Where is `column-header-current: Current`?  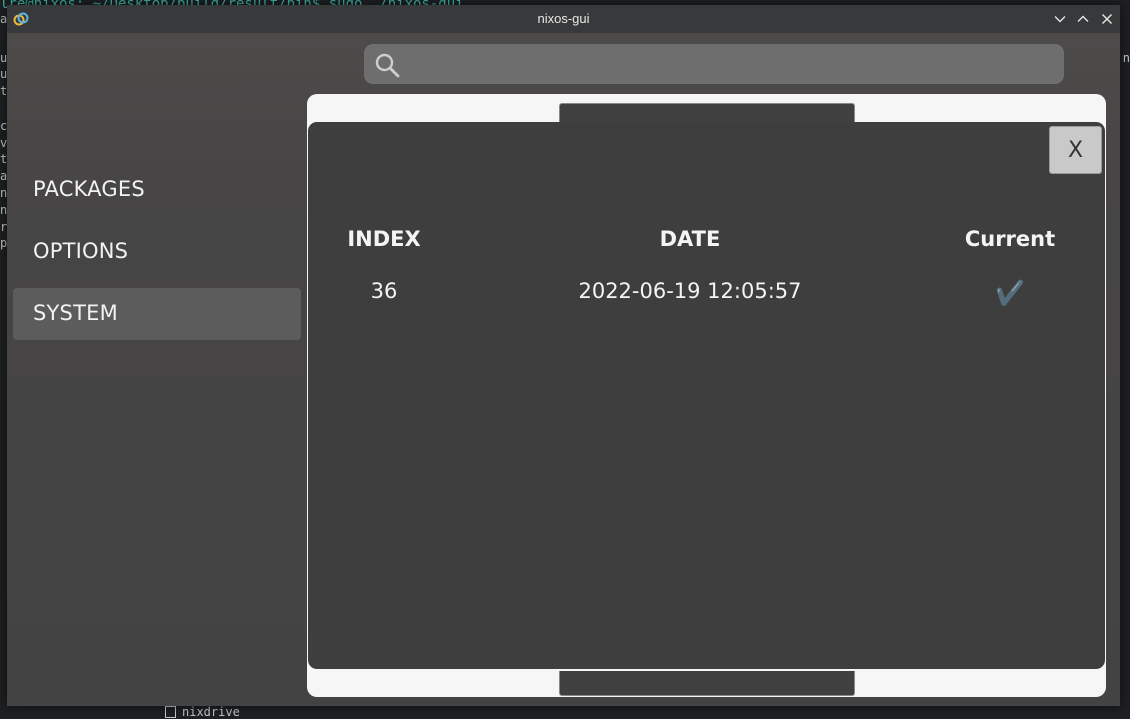 column-header-current: Current is located at coordinates (1010, 239).